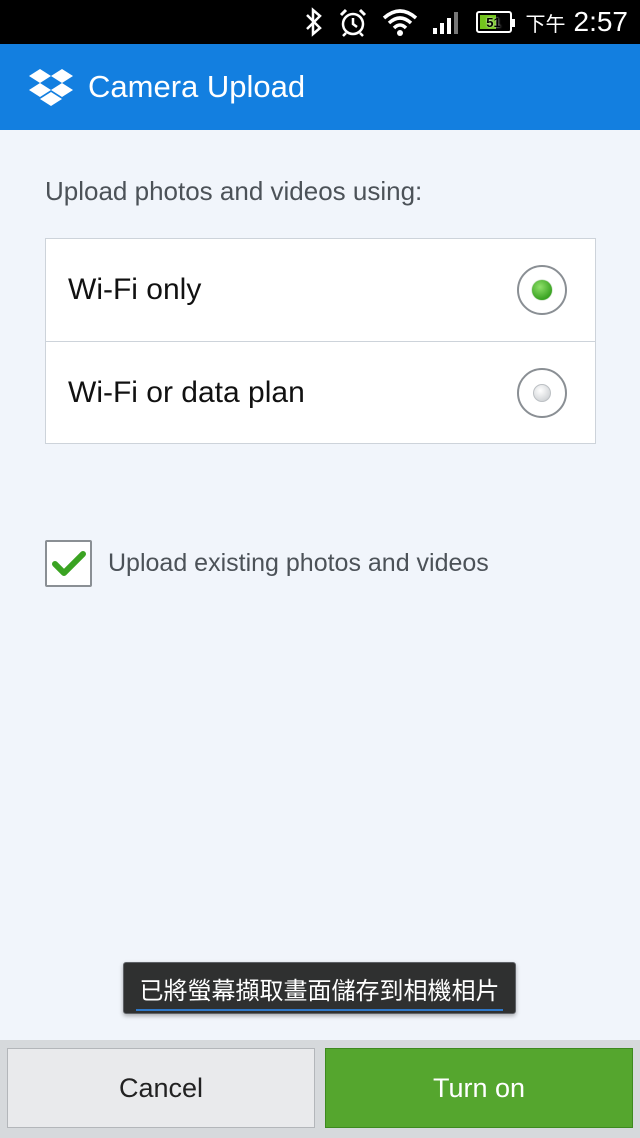 This screenshot has width=640, height=1138. I want to click on button-bar: Cancel Turn on, so click(320, 1089).